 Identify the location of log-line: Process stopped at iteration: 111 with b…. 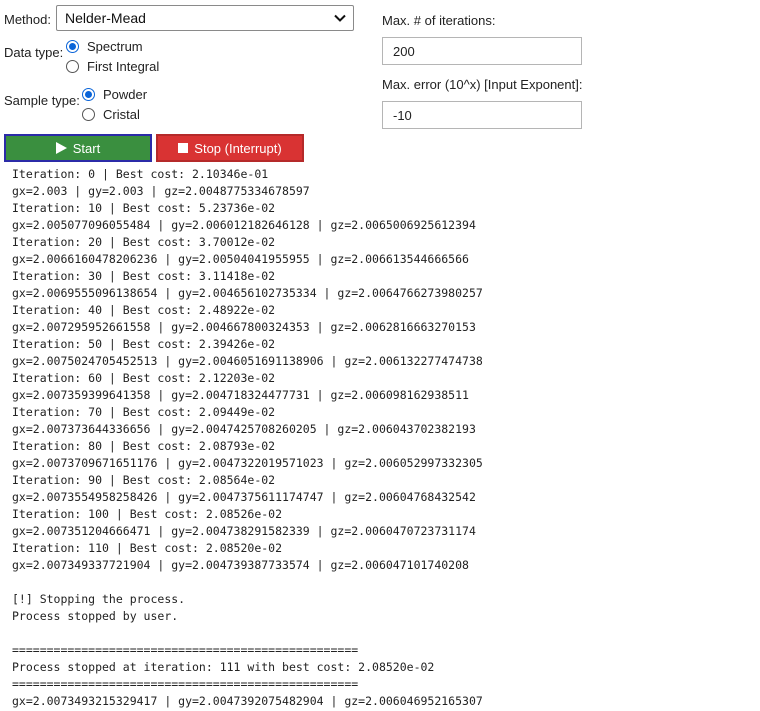
(223, 667).